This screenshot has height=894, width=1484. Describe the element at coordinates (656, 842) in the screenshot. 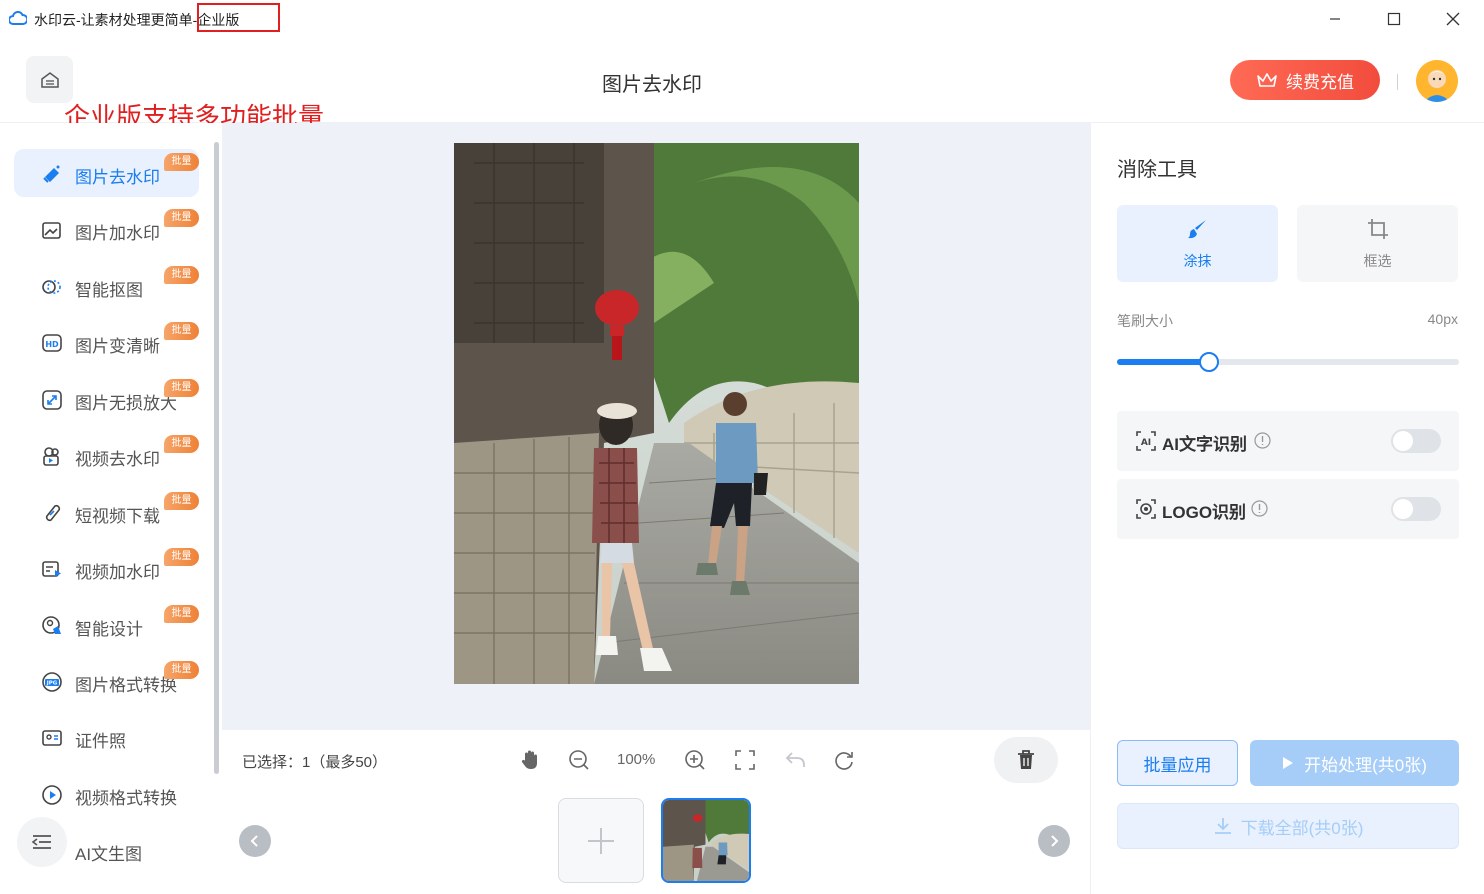

I see `thumbnail-strip` at that location.